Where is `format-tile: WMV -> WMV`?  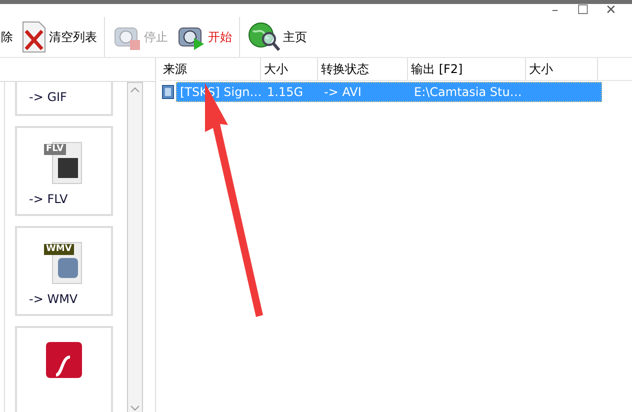 format-tile: WMV -> WMV is located at coordinates (64, 271).